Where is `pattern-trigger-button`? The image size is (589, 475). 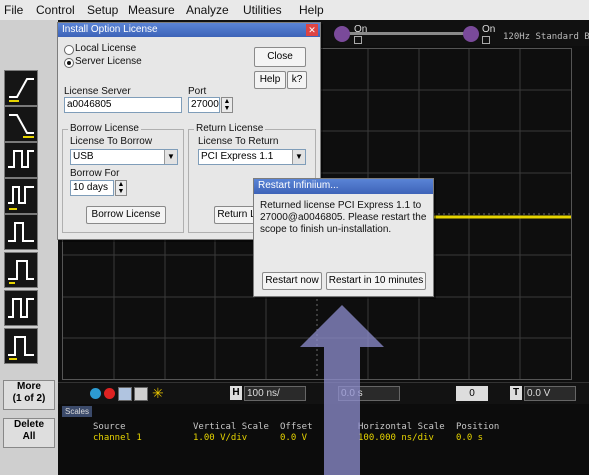
pattern-trigger-button is located at coordinates (21, 308).